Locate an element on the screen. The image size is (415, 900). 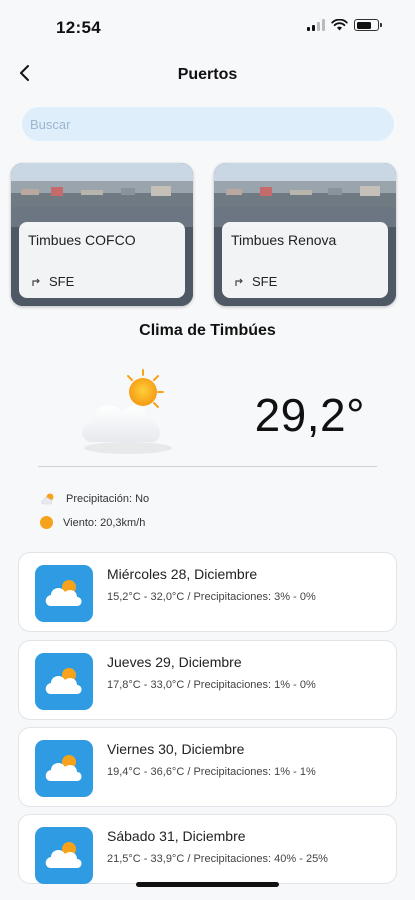
status-bar: 12:54 is located at coordinates (207, 27).